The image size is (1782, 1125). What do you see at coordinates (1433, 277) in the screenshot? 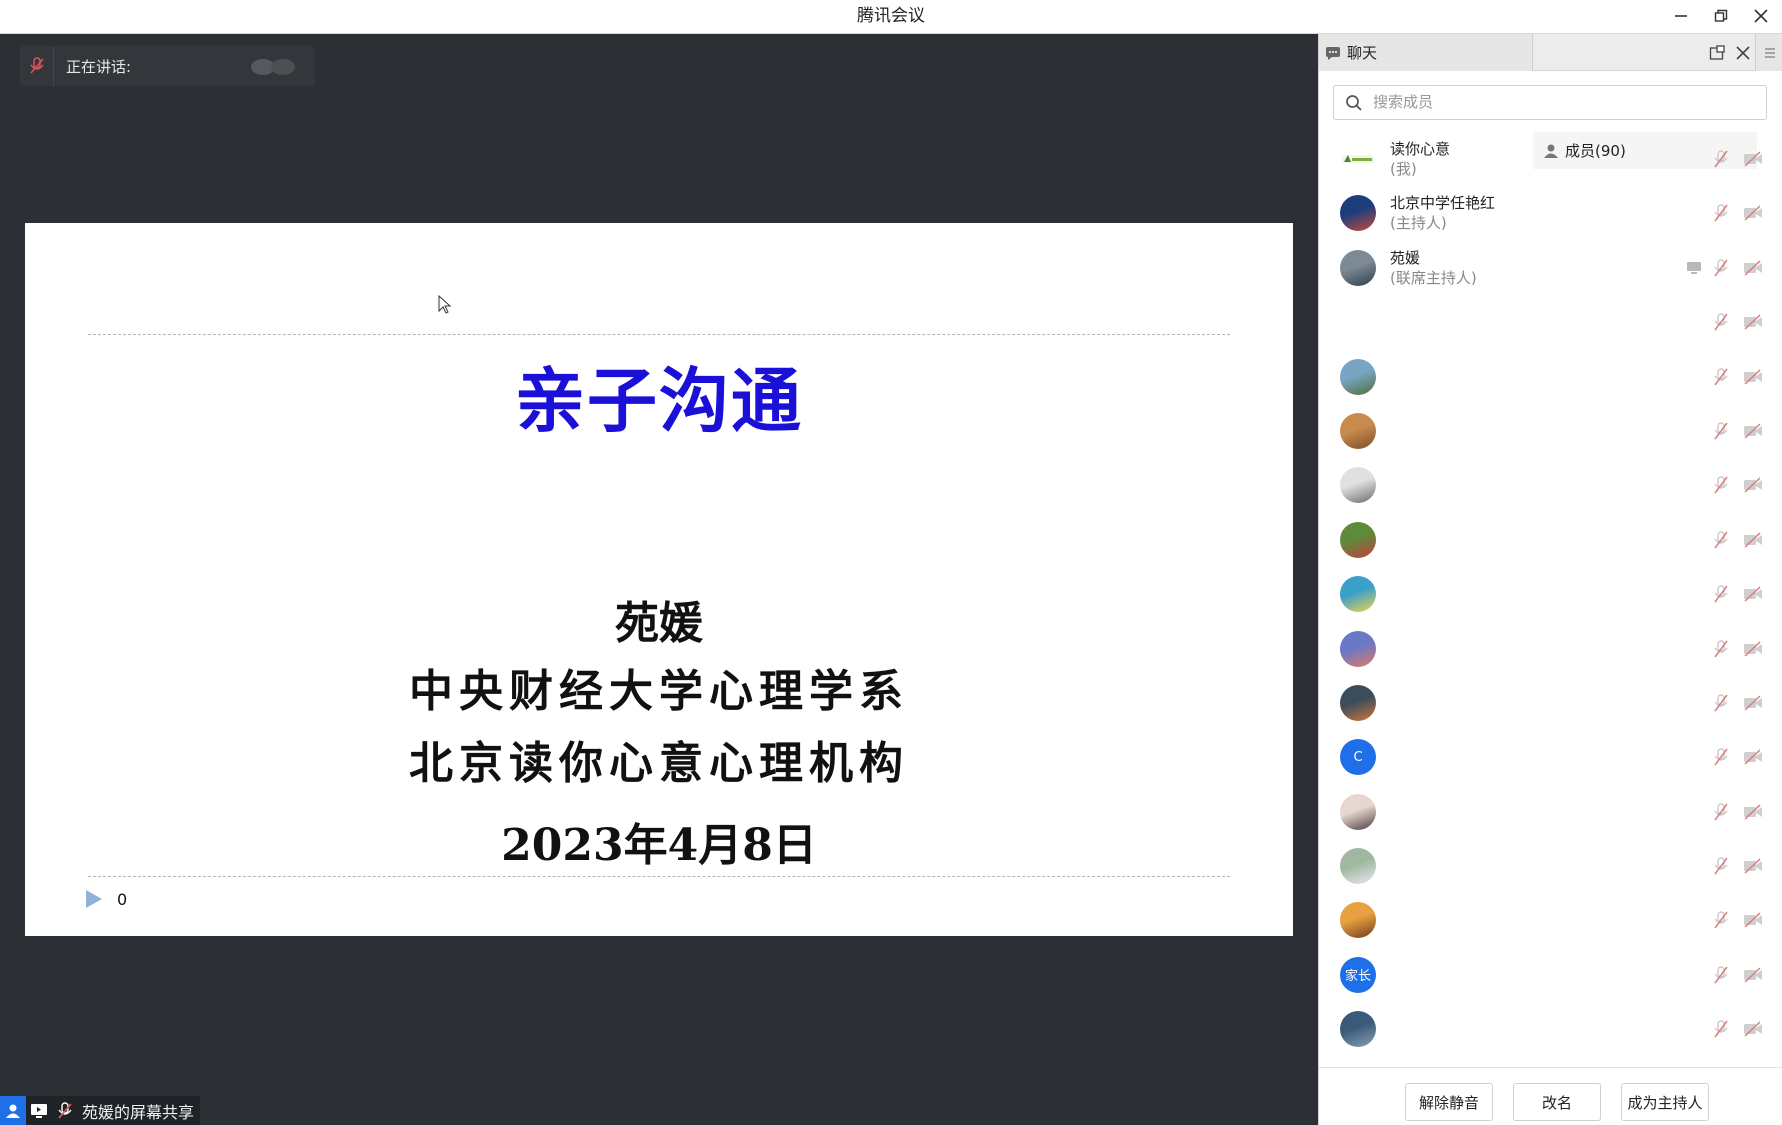
I see `member-role: (联席主持人)` at bounding box center [1433, 277].